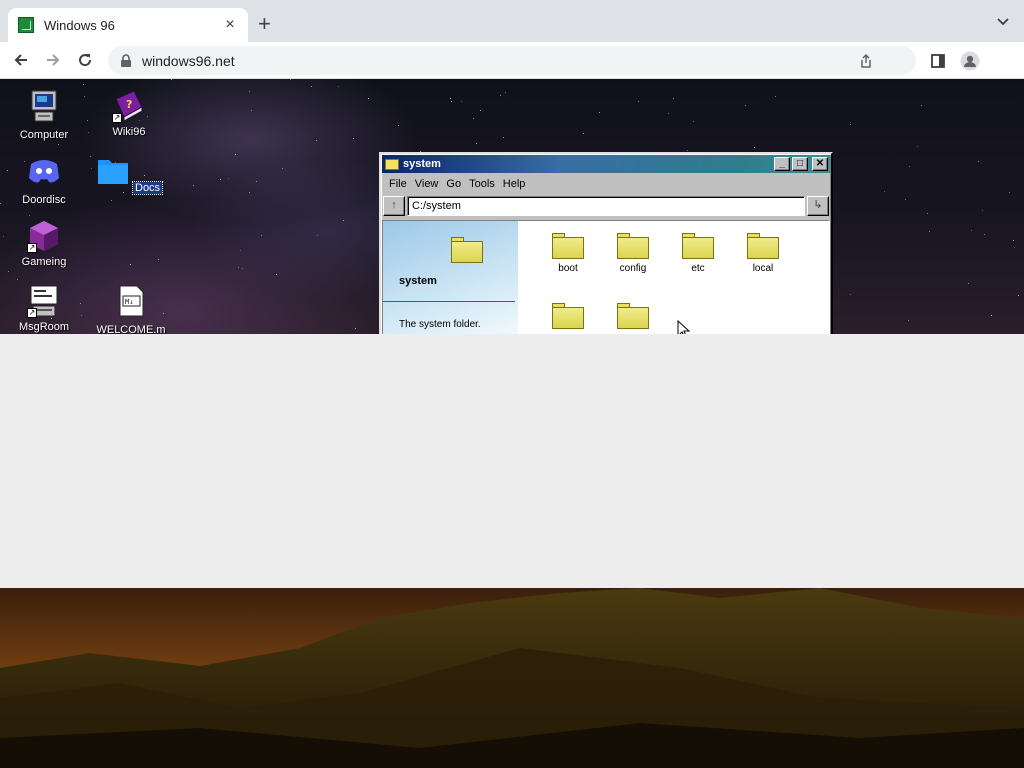 This screenshot has height=768, width=1024. Describe the element at coordinates (398, 184) in the screenshot. I see `menu-file: File` at that location.